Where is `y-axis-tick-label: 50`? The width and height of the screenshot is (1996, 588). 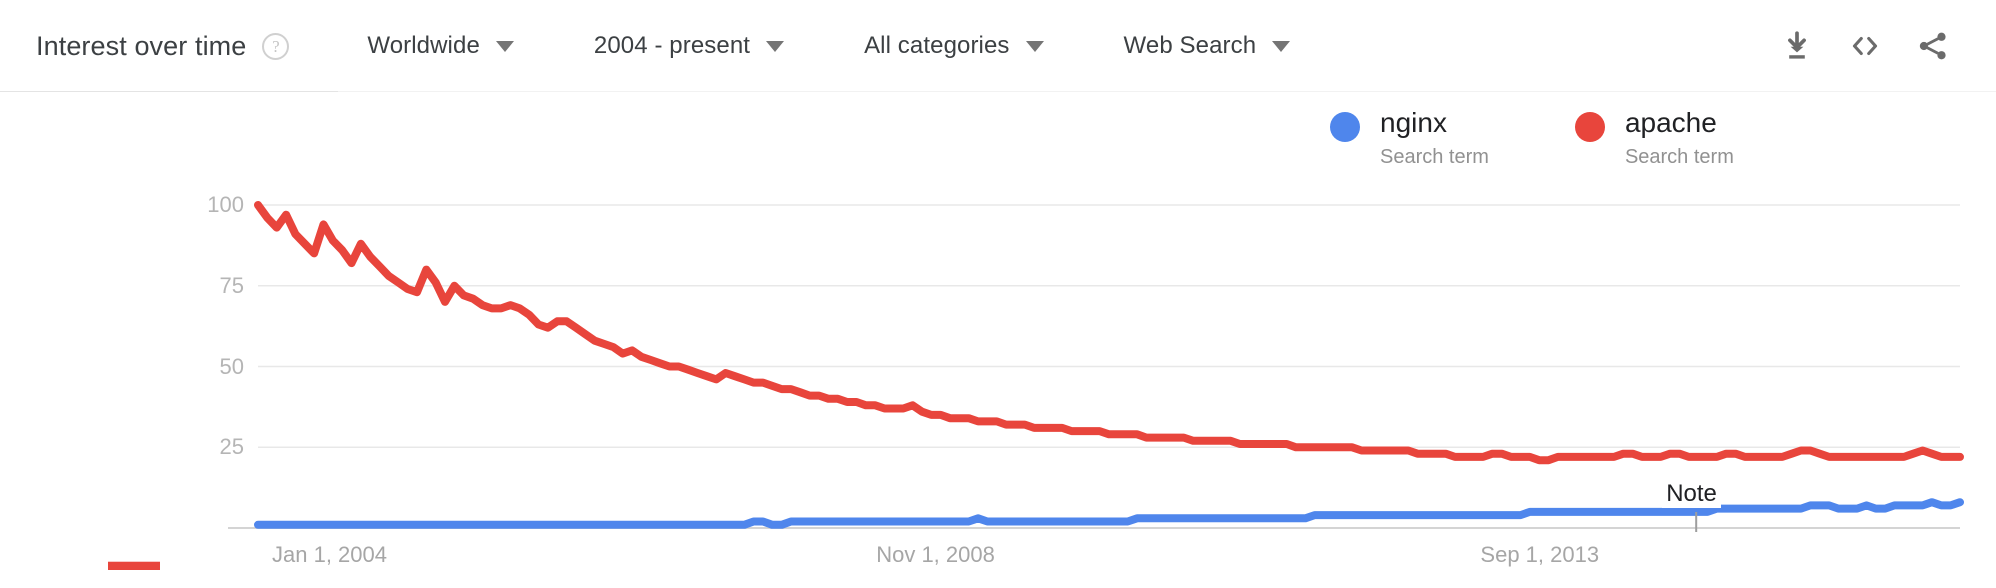
y-axis-tick-label: 50 is located at coordinates (231, 366).